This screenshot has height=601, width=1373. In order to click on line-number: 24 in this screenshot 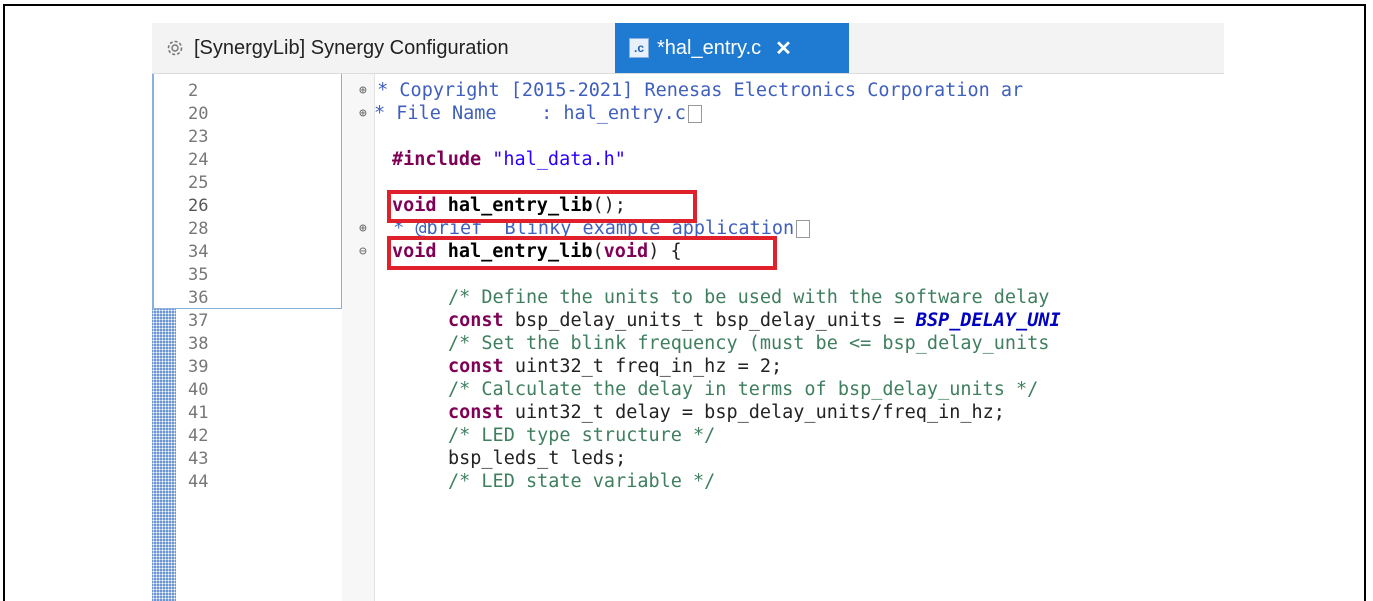, I will do `click(198, 160)`.